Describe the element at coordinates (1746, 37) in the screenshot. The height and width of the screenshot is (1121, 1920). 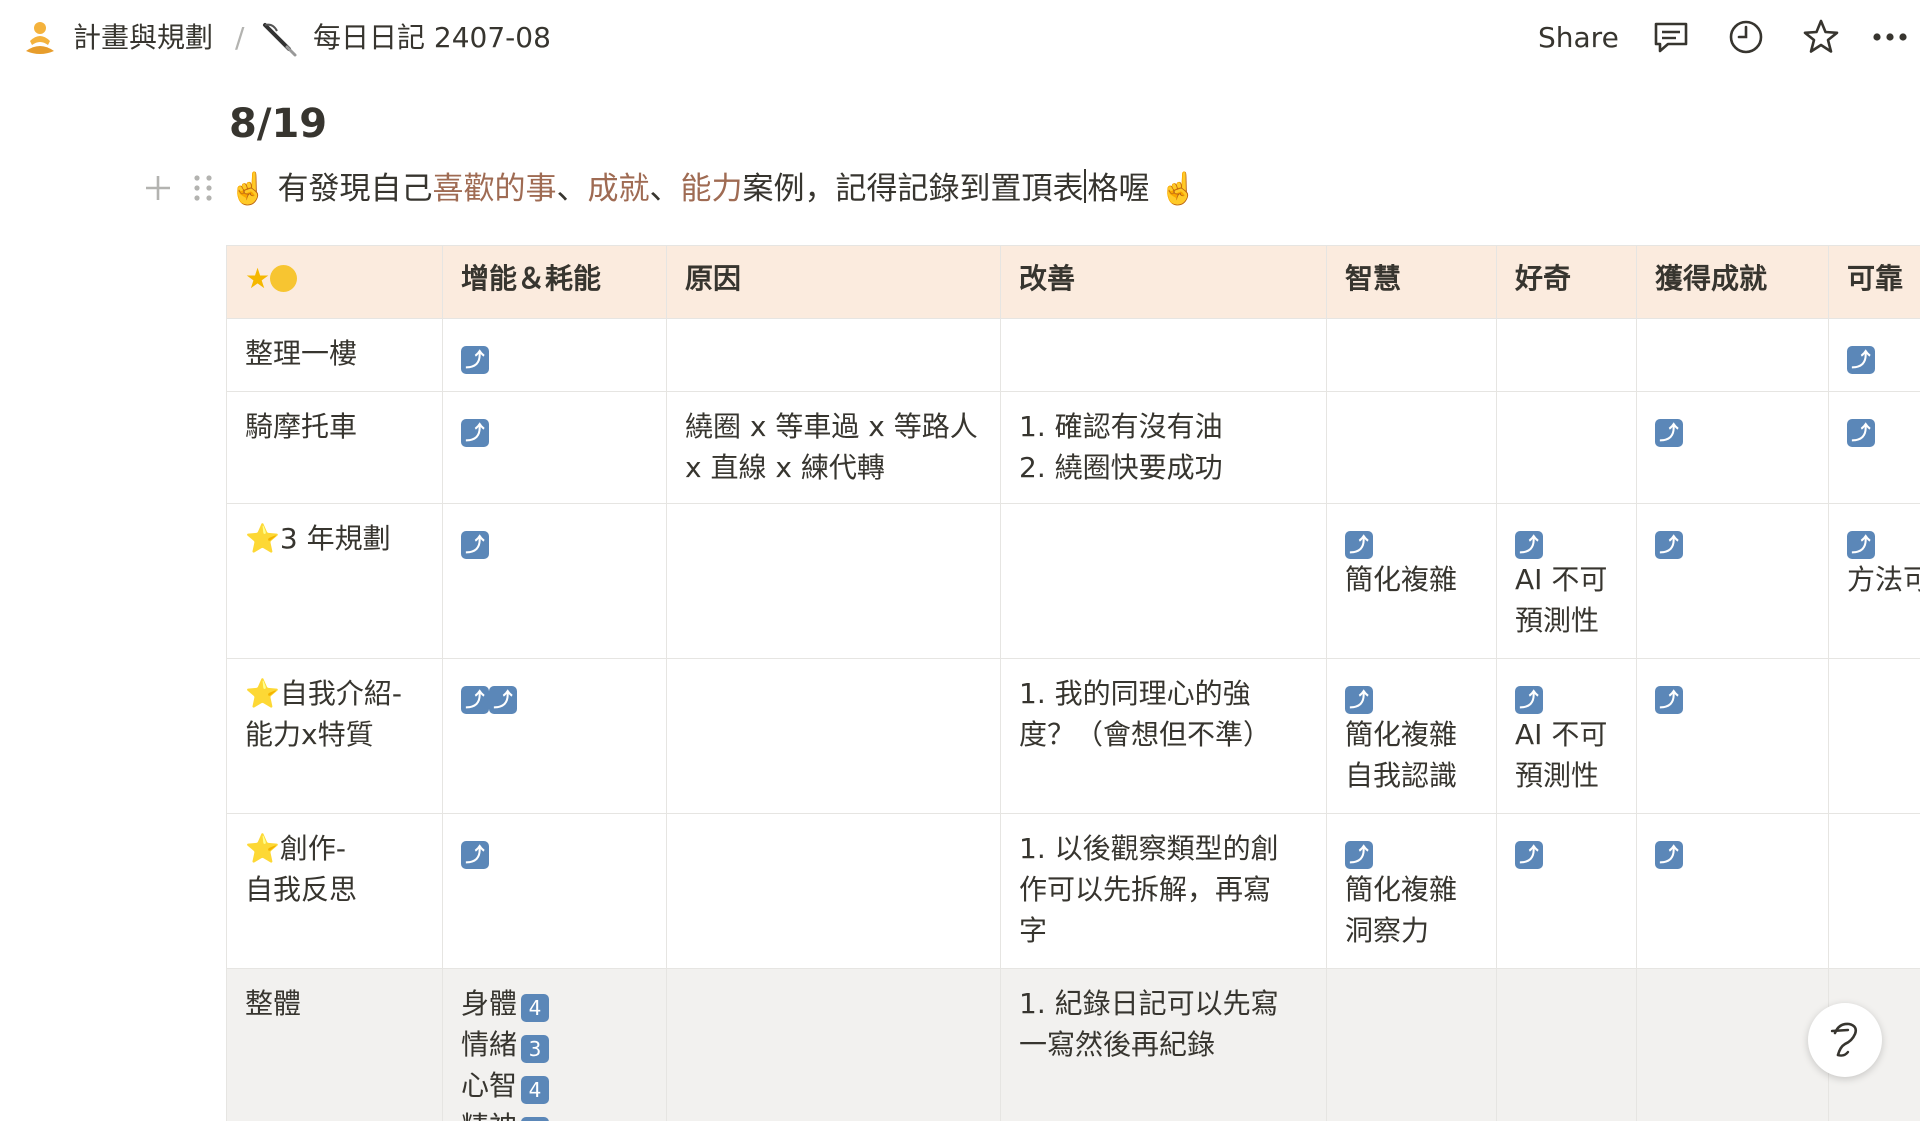
I see `clock-history-icon` at that location.